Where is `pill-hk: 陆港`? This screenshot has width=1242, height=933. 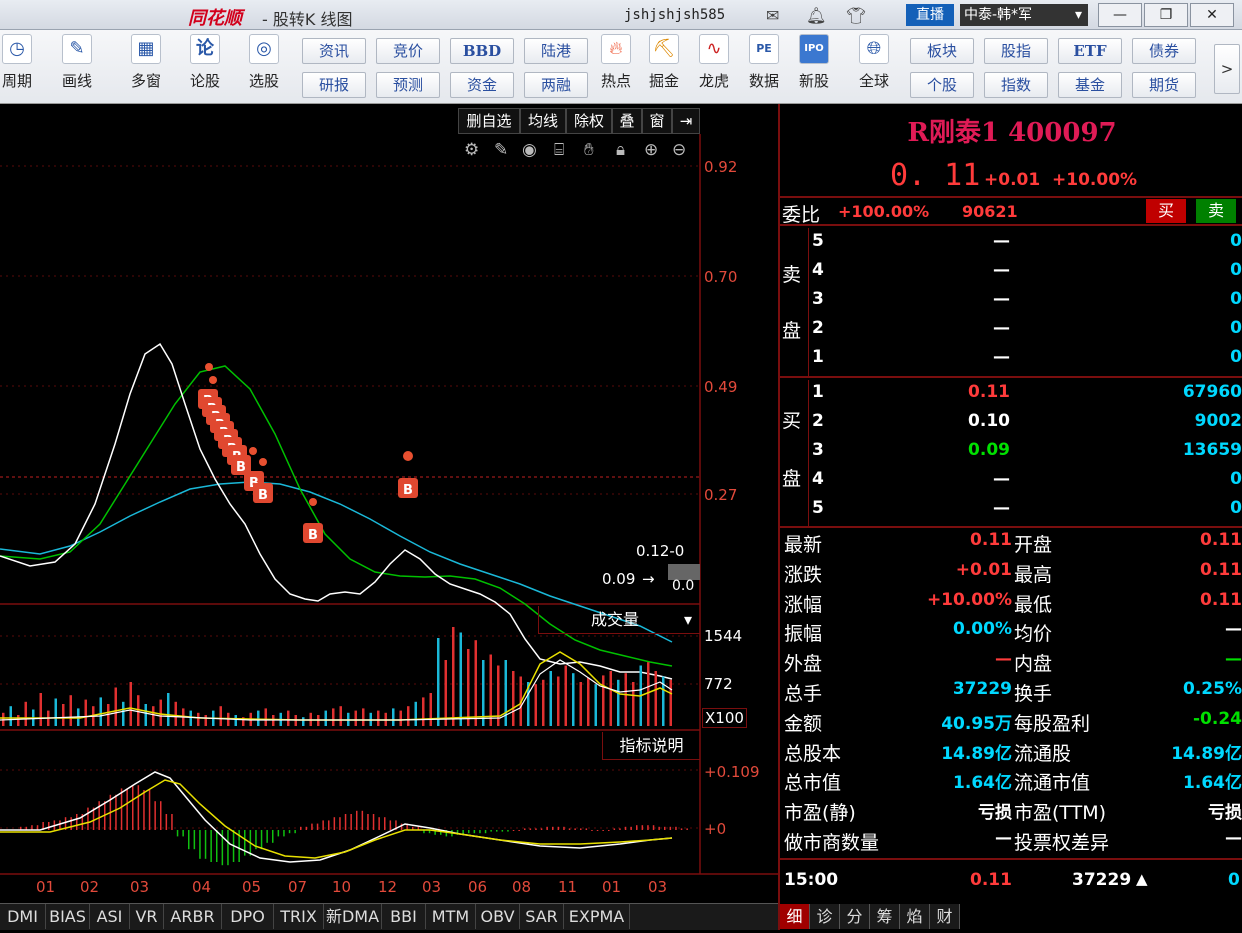
pill-hk: 陆港 is located at coordinates (556, 51).